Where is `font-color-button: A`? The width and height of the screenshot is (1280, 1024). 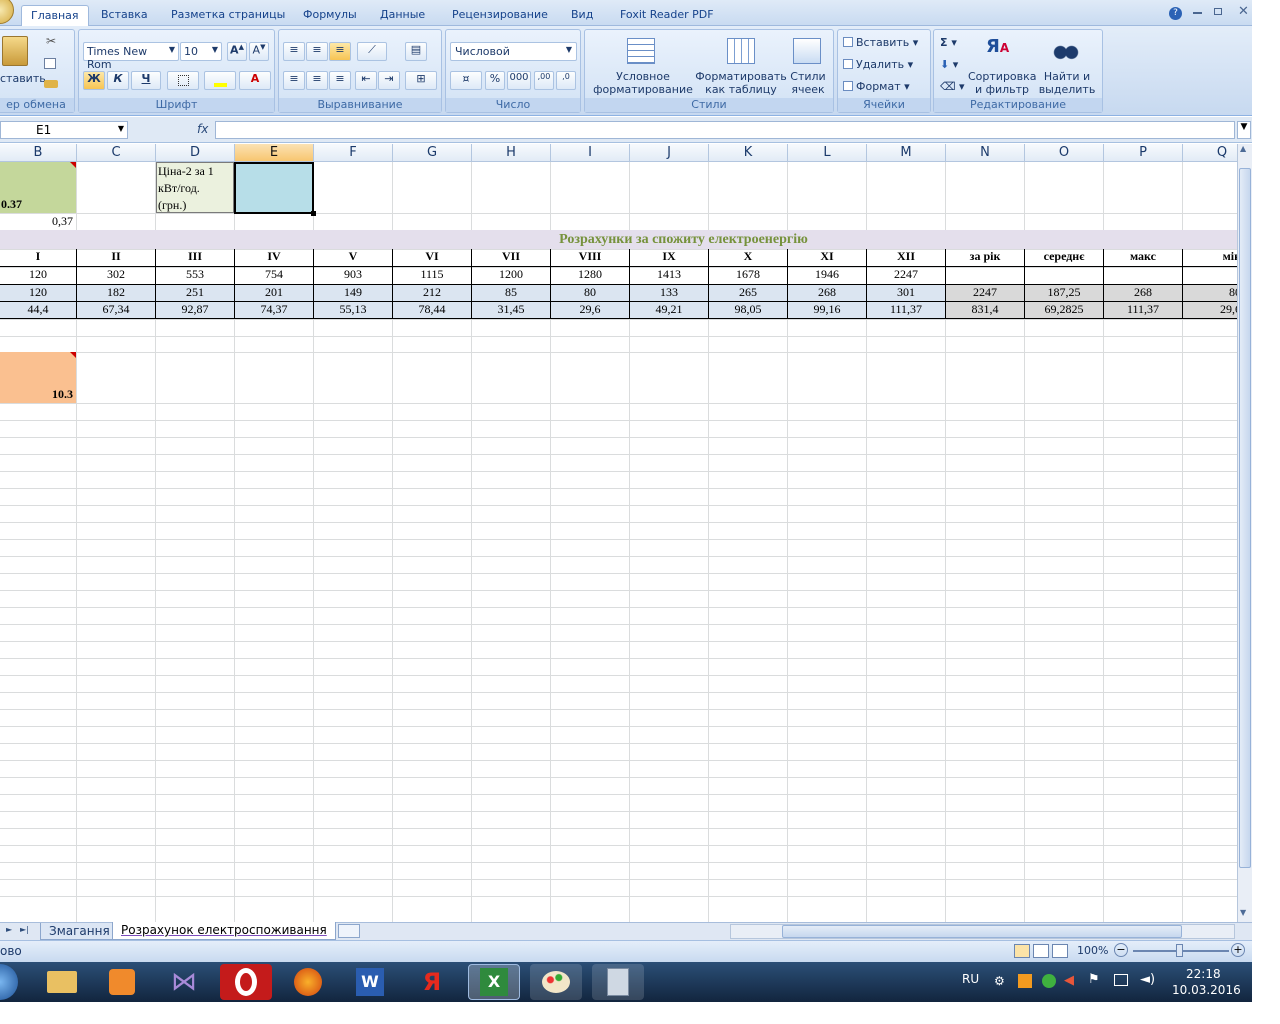
font-color-button: A is located at coordinates (255, 80).